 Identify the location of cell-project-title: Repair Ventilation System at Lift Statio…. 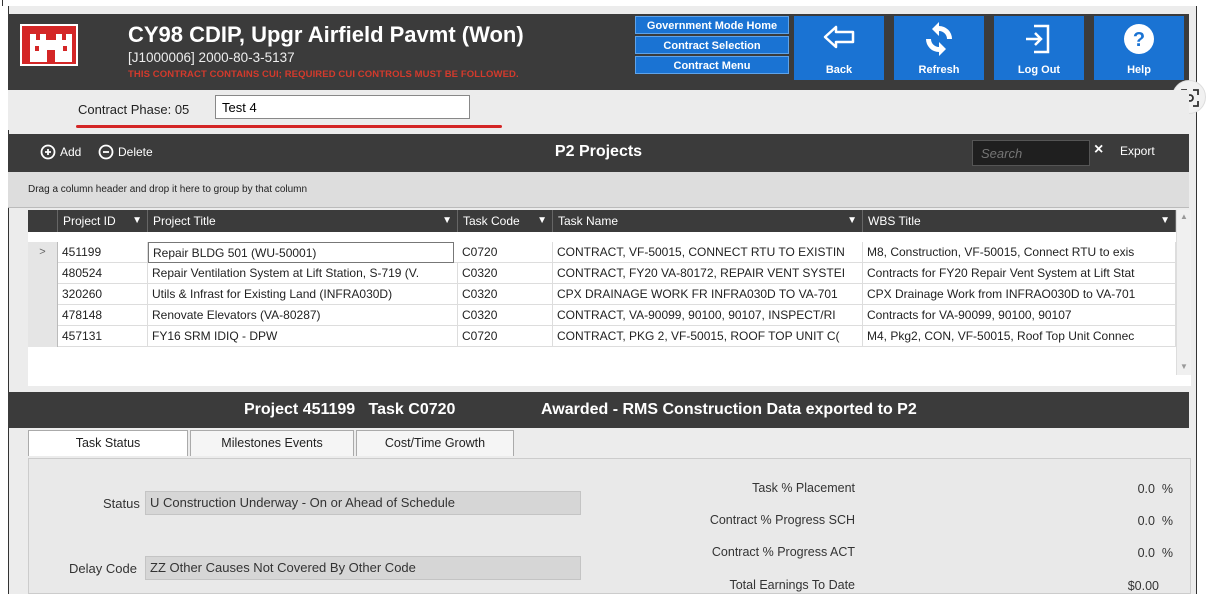
(303, 273).